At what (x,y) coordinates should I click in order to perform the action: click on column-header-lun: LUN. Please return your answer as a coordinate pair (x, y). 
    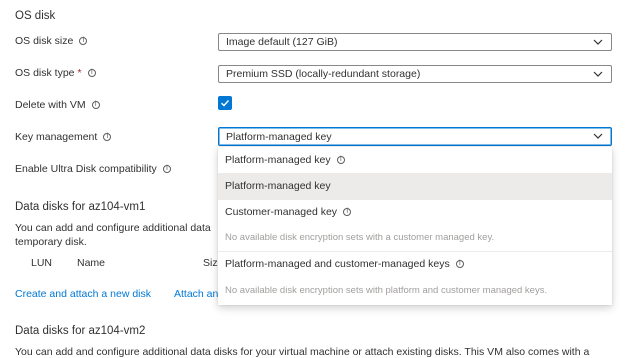
    Looking at the image, I should click on (42, 263).